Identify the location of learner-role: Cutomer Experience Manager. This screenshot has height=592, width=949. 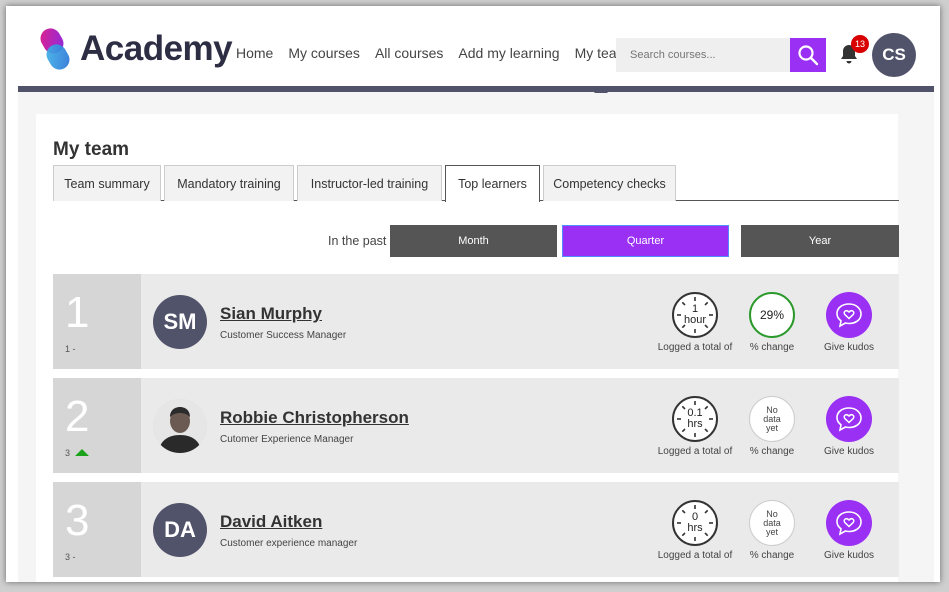
(287, 439).